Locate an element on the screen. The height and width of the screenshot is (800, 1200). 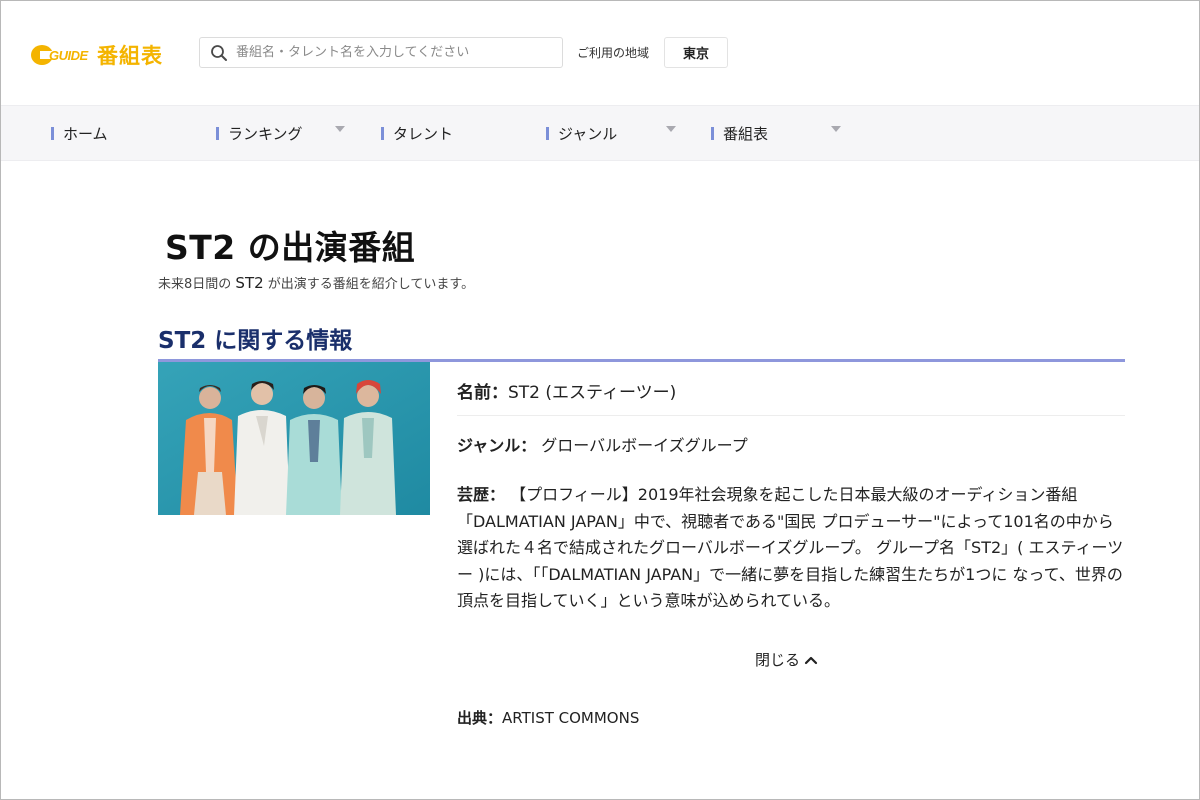
source-value: ARTIST COMMONS is located at coordinates (571, 718).